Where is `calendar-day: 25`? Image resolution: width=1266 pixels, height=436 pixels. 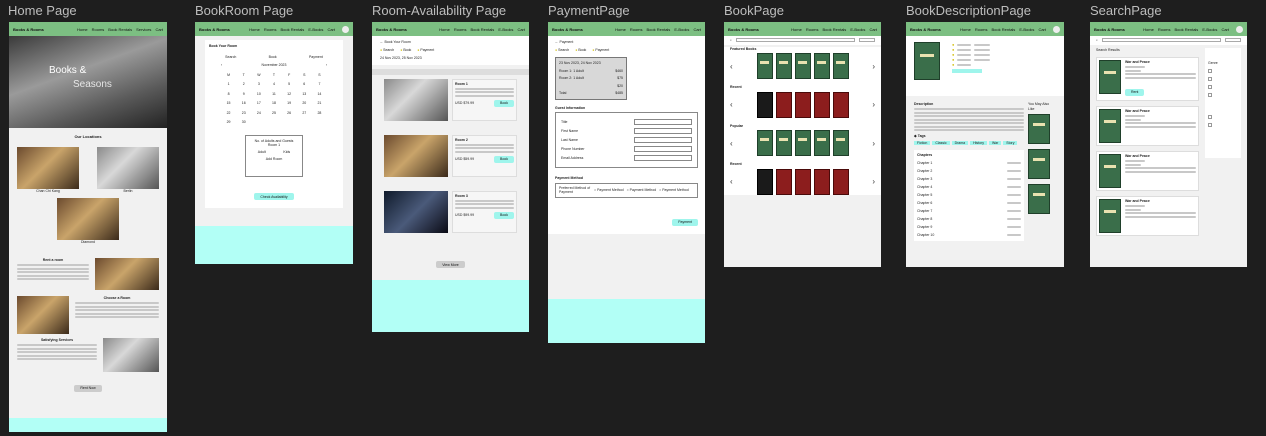 calendar-day: 25 is located at coordinates (273, 113).